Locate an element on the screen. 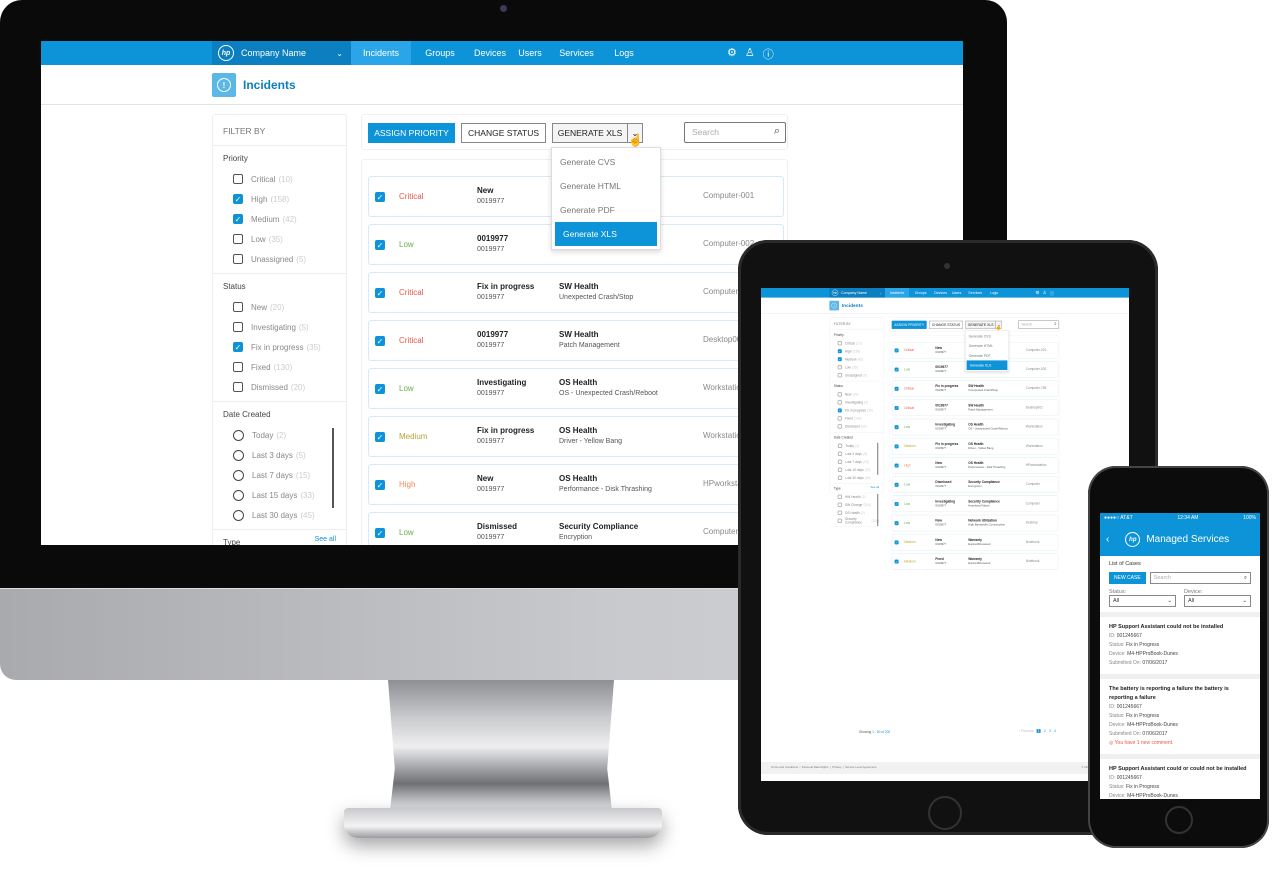 Image resolution: width=1273 pixels, height=876 pixels. new-case-button: NEW CASE is located at coordinates (1127, 578).